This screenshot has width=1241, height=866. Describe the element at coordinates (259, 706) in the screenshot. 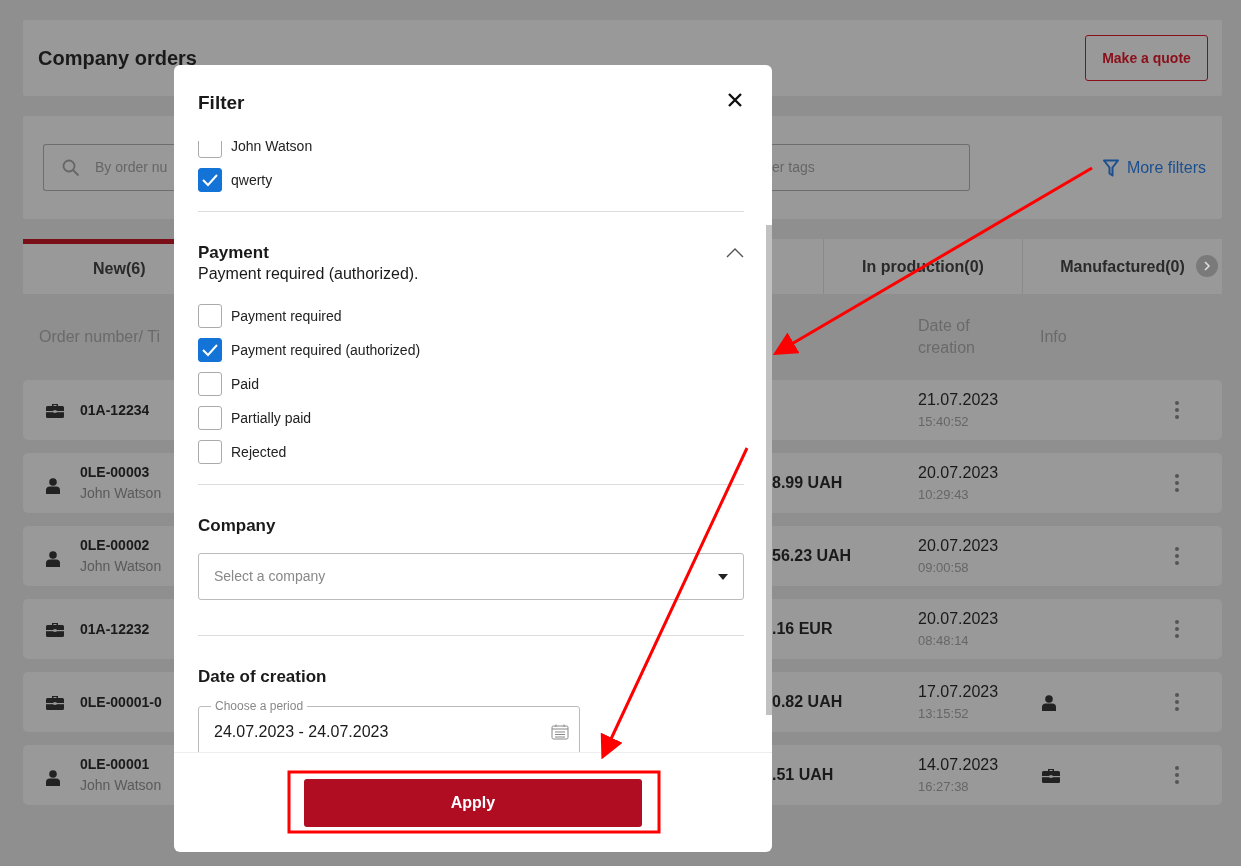

I see `field-label: Choose a period` at that location.